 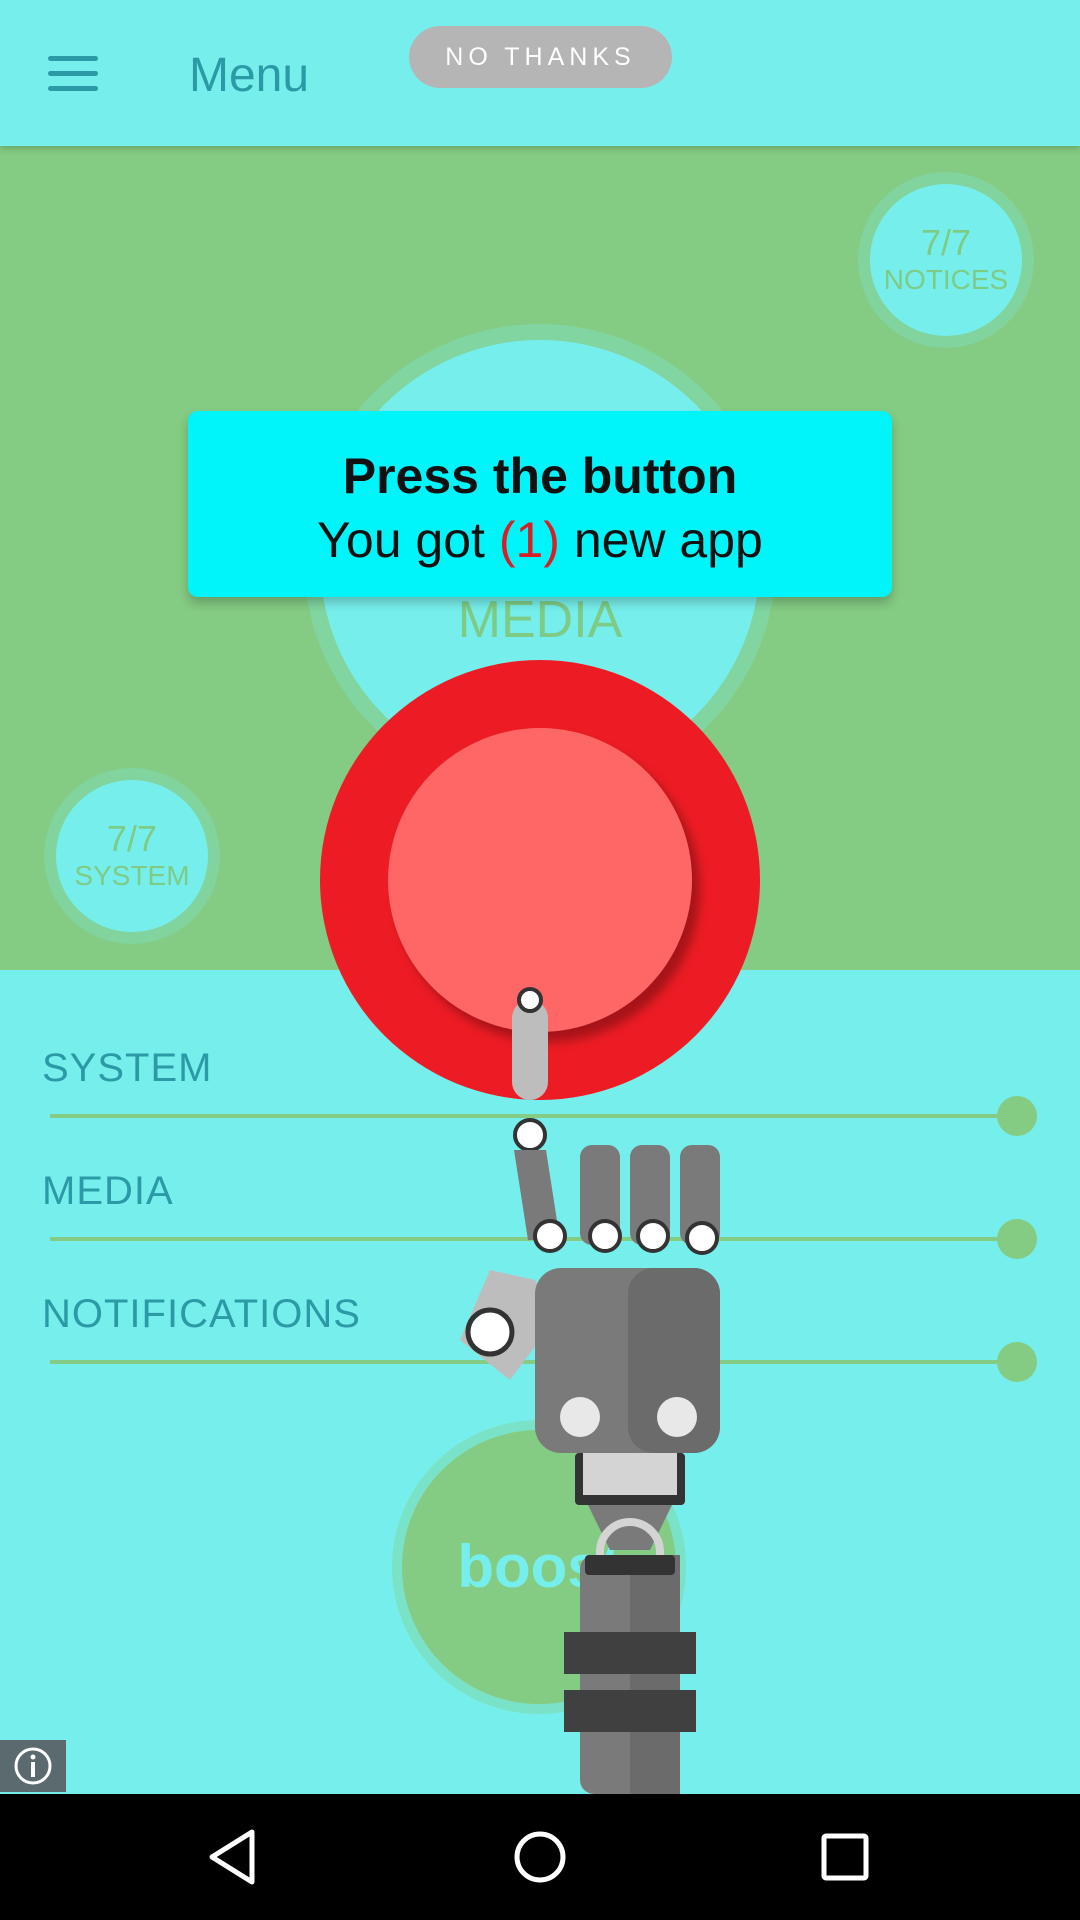 I want to click on info-icon, so click(x=33, y=1766).